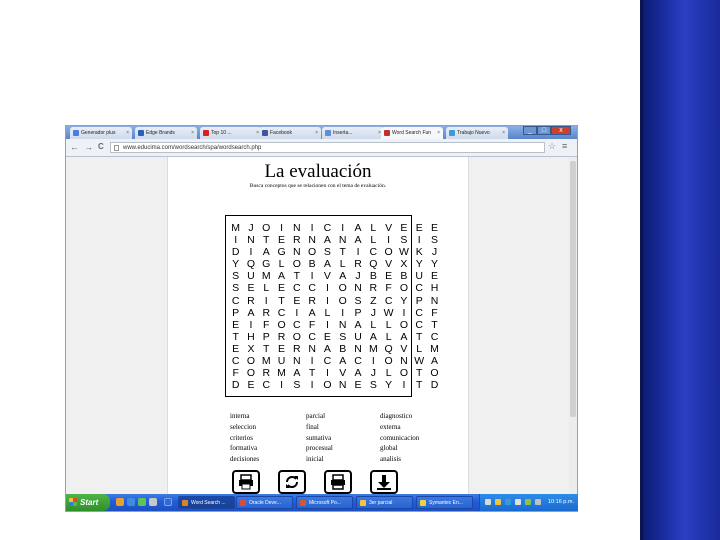 The height and width of the screenshot is (540, 720). Describe the element at coordinates (333, 299) in the screenshot. I see `grid-row: CRITERIOSZCYPN` at that location.